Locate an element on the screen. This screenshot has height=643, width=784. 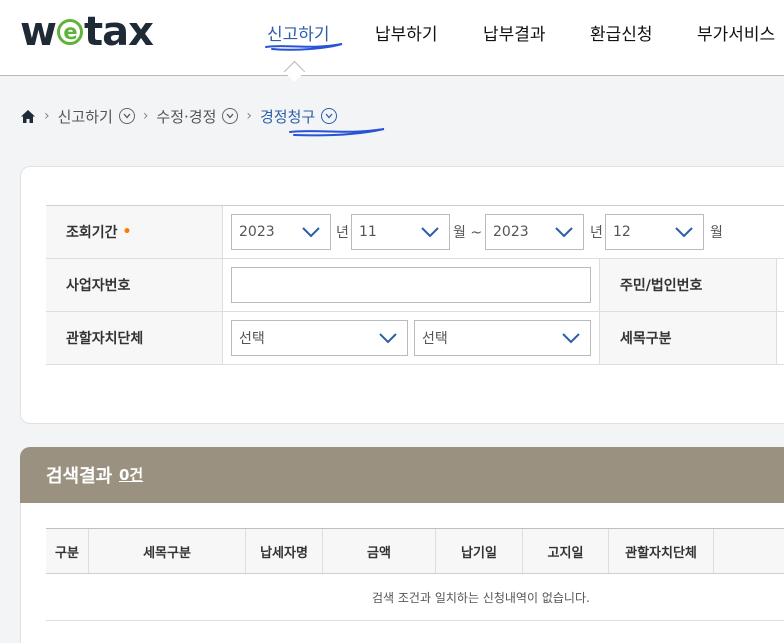
month-unit: 월 is located at coordinates (716, 233).